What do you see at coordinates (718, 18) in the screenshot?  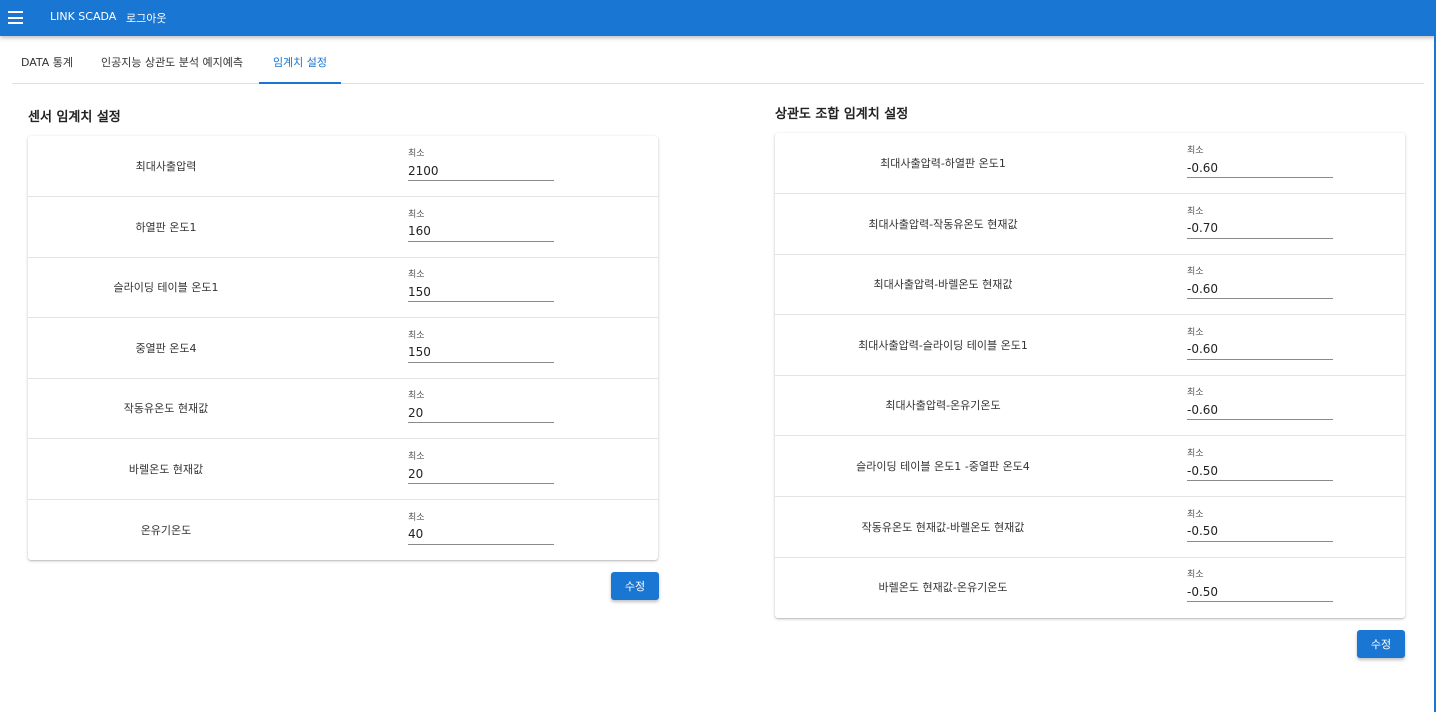 I see `app-bar: LINK SCADA 로그아웃` at bounding box center [718, 18].